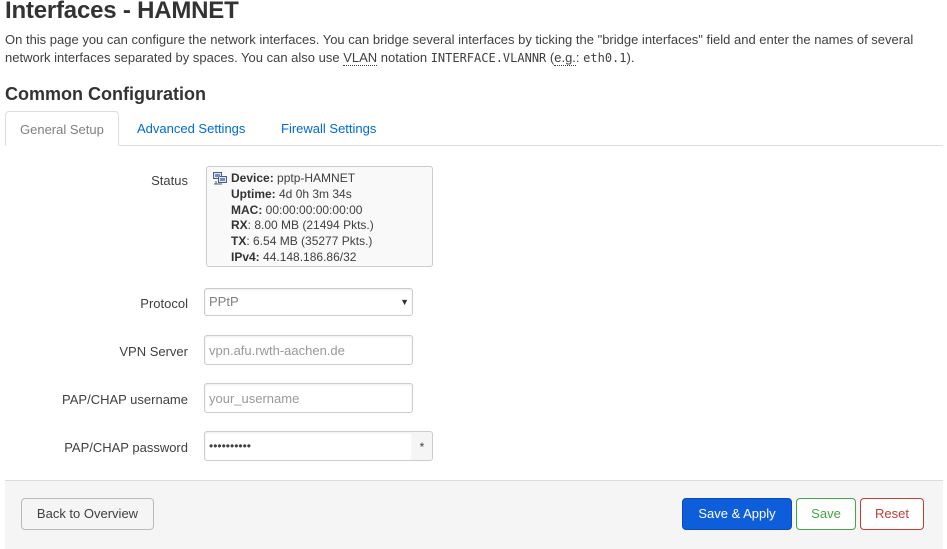 Image resolution: width=947 pixels, height=549 pixels. Describe the element at coordinates (247, 209) in the screenshot. I see `status-mac-key: MAC:` at that location.